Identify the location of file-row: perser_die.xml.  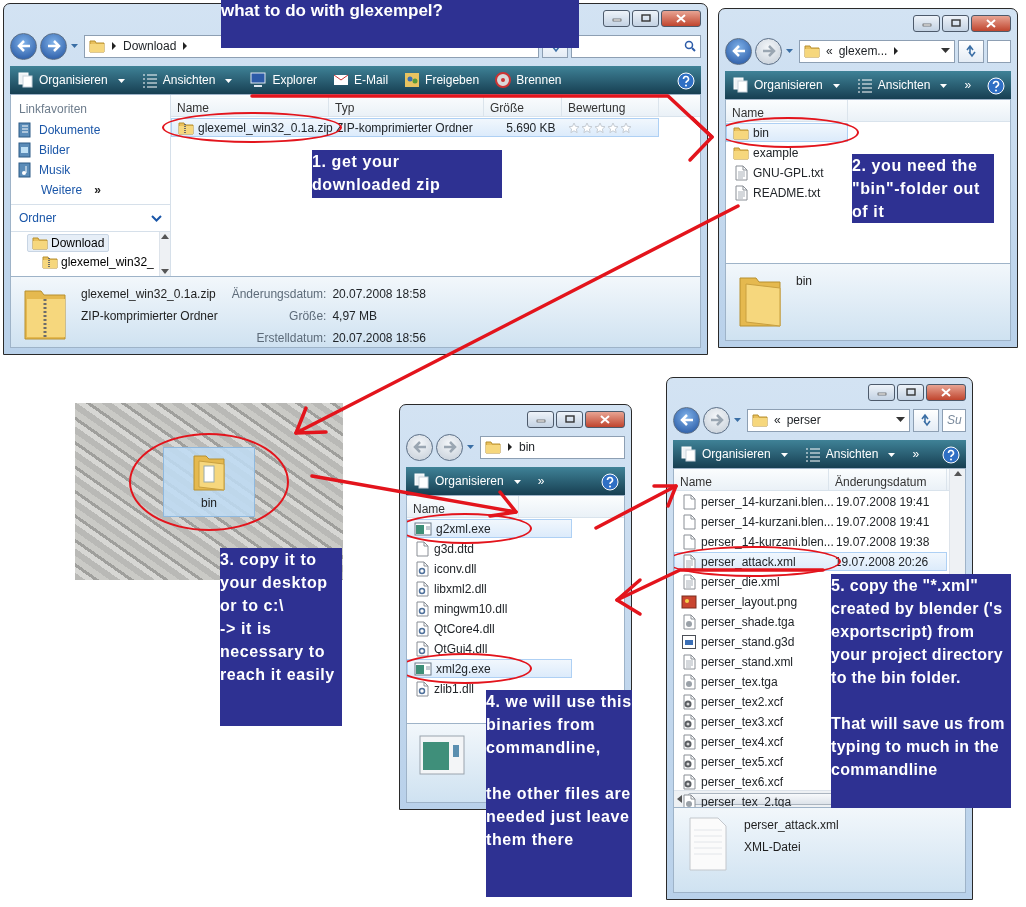
(751, 581).